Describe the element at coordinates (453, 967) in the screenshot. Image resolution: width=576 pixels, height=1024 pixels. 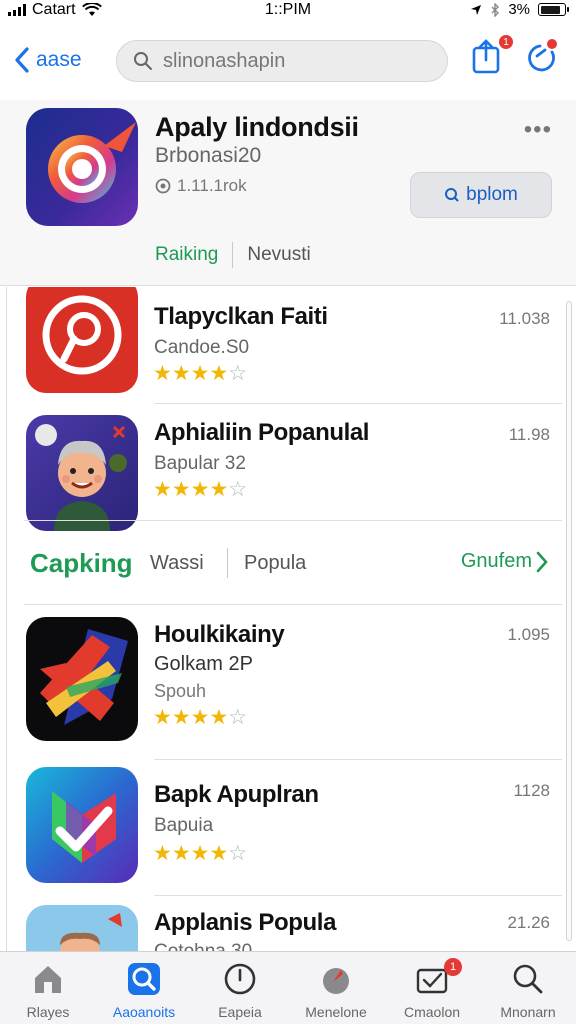
I see `tab-badge: 1` at that location.